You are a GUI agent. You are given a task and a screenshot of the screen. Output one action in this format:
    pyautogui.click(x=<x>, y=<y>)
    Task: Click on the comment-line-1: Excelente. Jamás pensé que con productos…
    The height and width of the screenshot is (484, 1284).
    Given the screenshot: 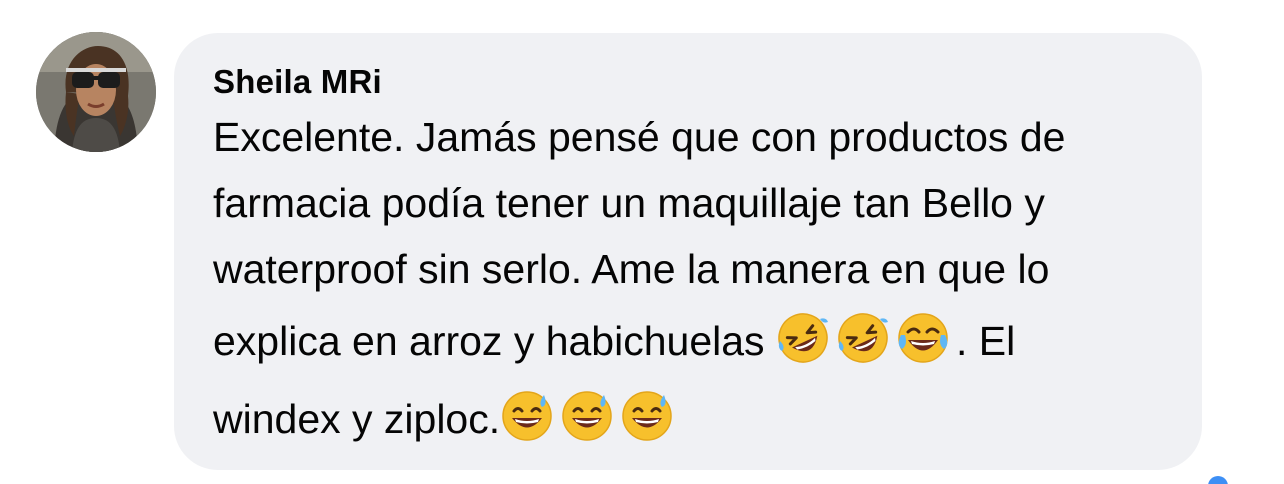 What is the action you would take?
    pyautogui.click(x=639, y=137)
    